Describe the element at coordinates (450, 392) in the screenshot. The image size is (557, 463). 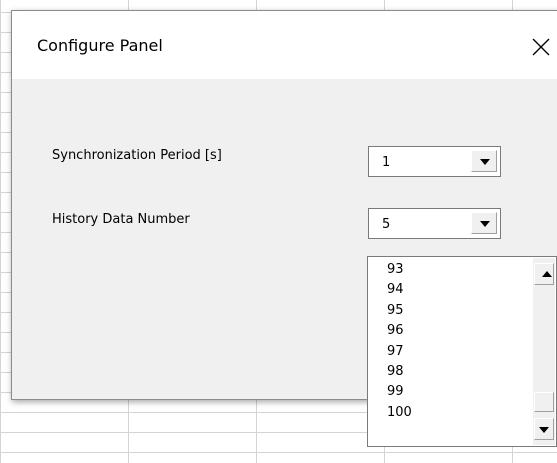
I see `list-item: 99` at that location.